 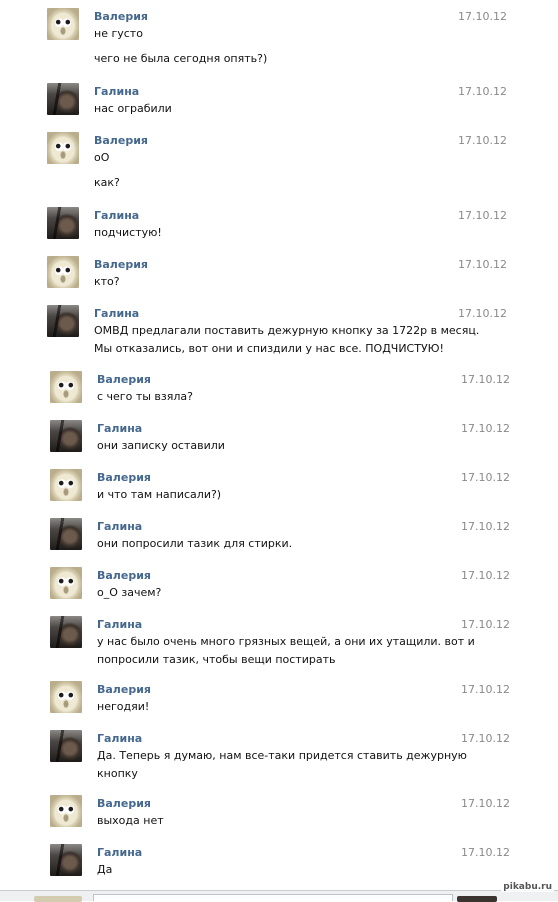 I want to click on own-avatar, so click(x=58, y=899).